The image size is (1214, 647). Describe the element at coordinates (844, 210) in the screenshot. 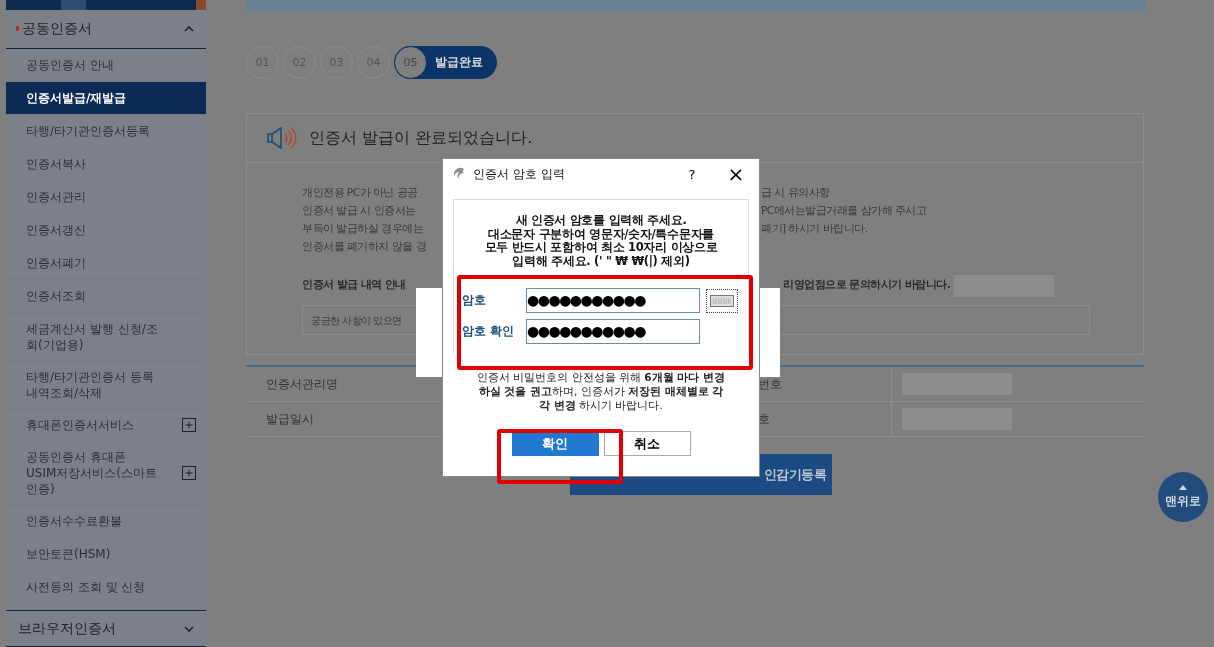

I see `notice-text: PC에서는발급거래를 삼가해 주시고` at that location.